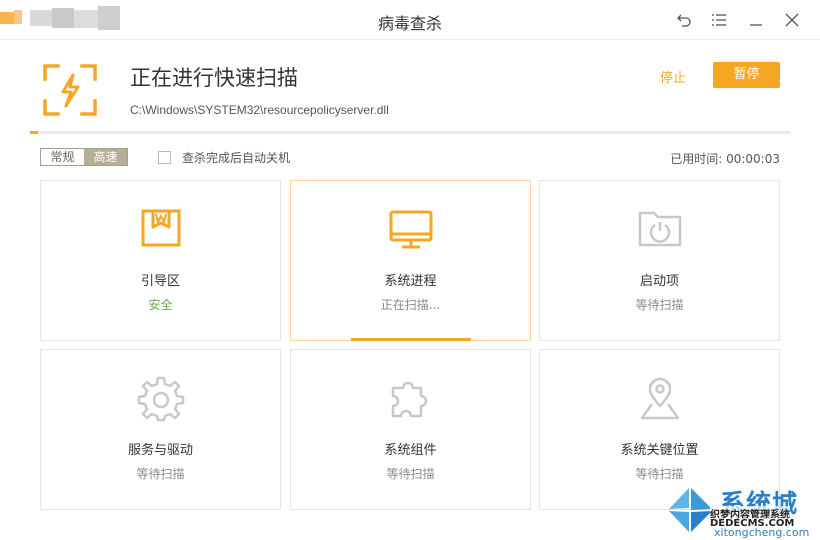 This screenshot has height=540, width=820. I want to click on item-name: 系统组件, so click(410, 450).